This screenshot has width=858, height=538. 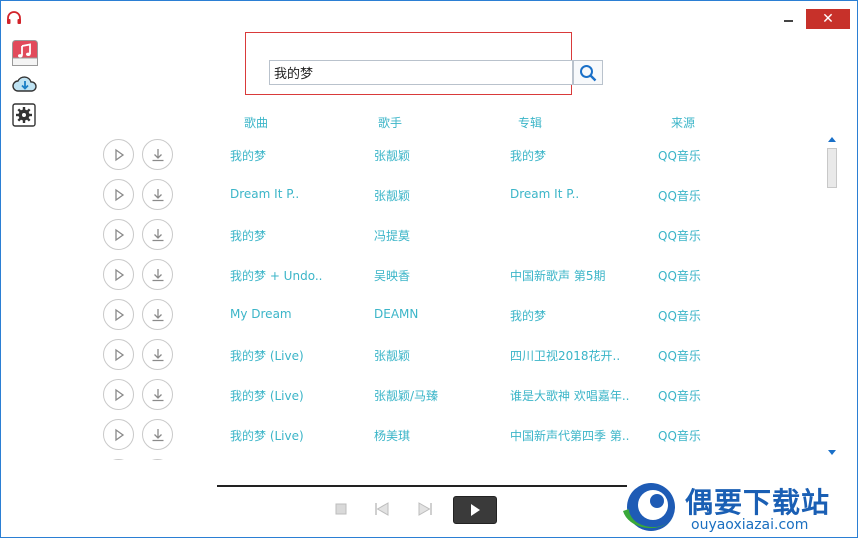 What do you see at coordinates (412, 354) in the screenshot?
I see `table-row: 我的梦 (Live) 张靓颖 四川卫视2018花开.. QQ音乐` at bounding box center [412, 354].